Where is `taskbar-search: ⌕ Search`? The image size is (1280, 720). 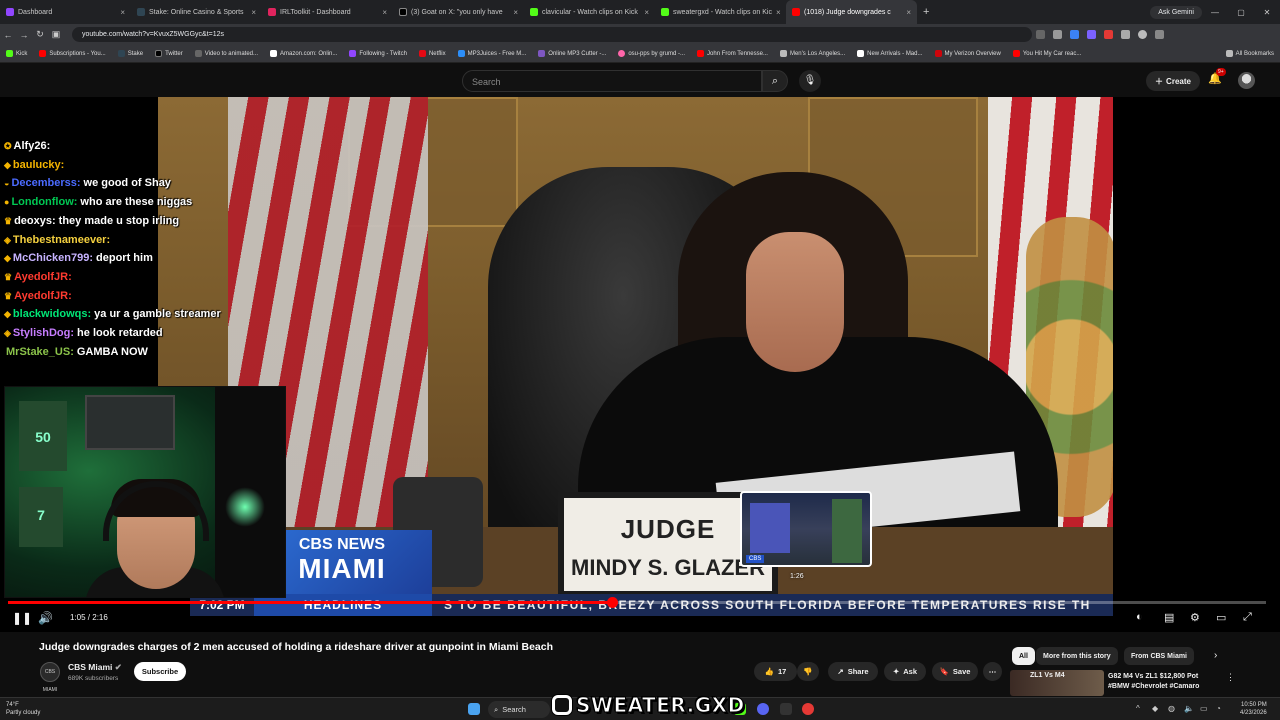 taskbar-search: ⌕ Search is located at coordinates (519, 709).